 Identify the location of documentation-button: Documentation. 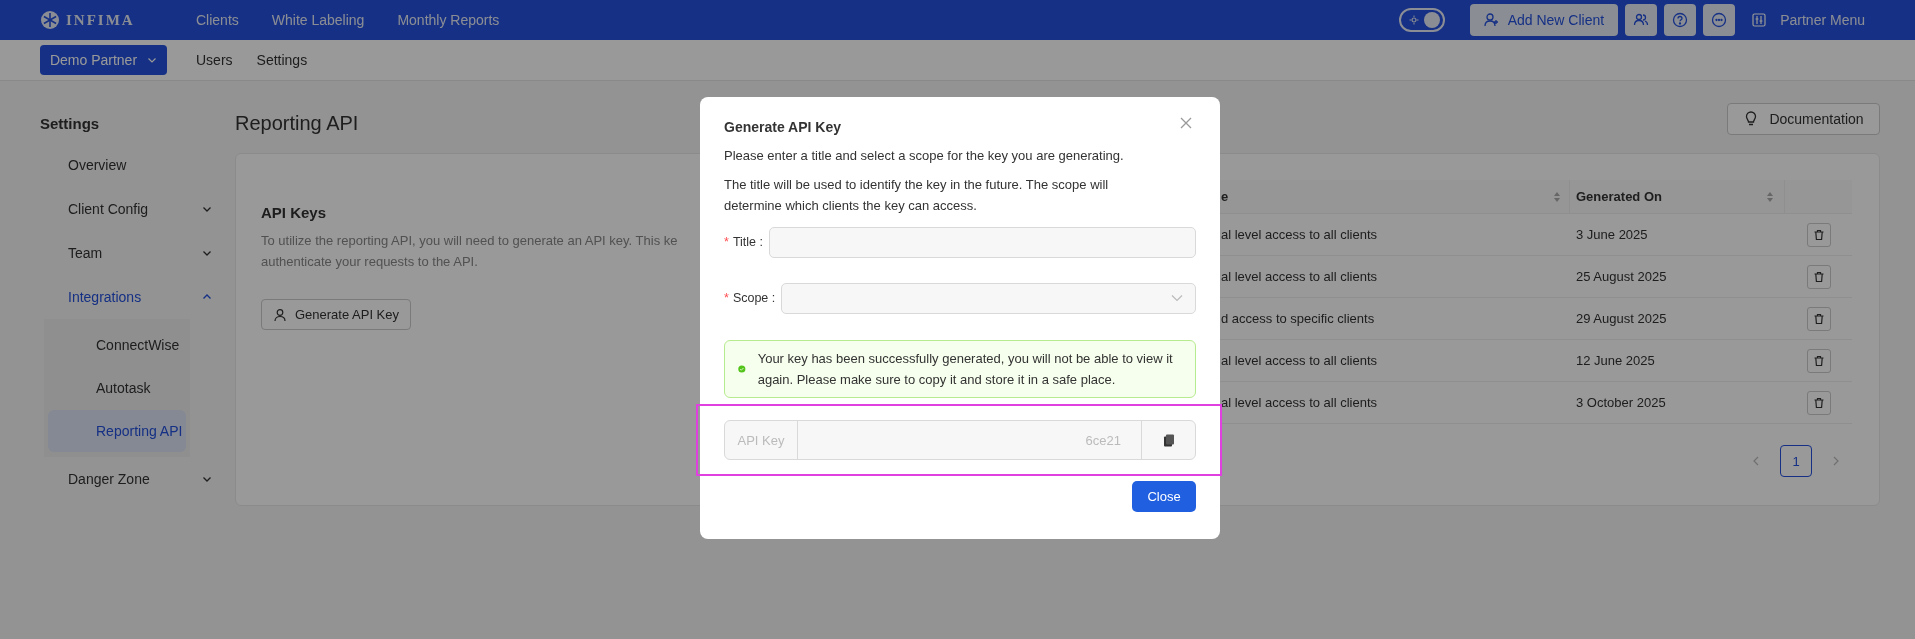
(1803, 119).